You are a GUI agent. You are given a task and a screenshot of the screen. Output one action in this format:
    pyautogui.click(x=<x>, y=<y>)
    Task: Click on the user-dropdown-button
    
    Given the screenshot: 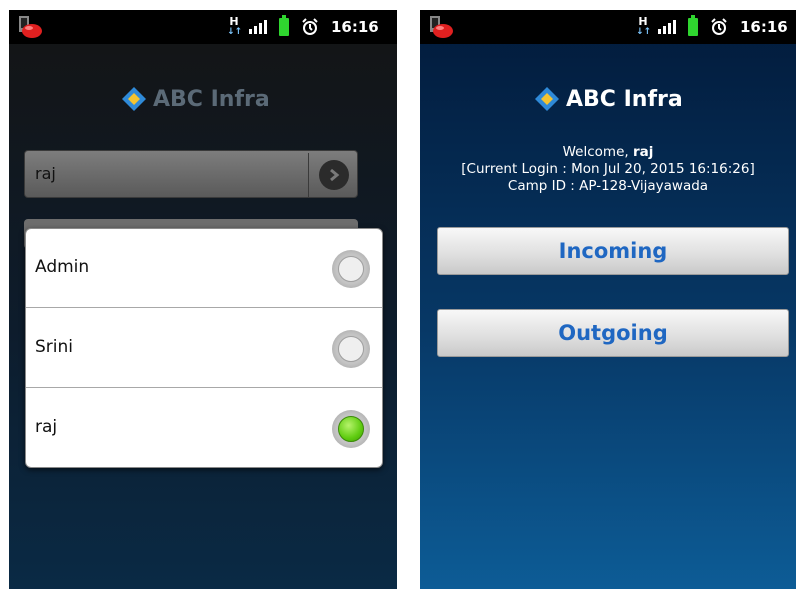 What is the action you would take?
    pyautogui.click(x=334, y=175)
    